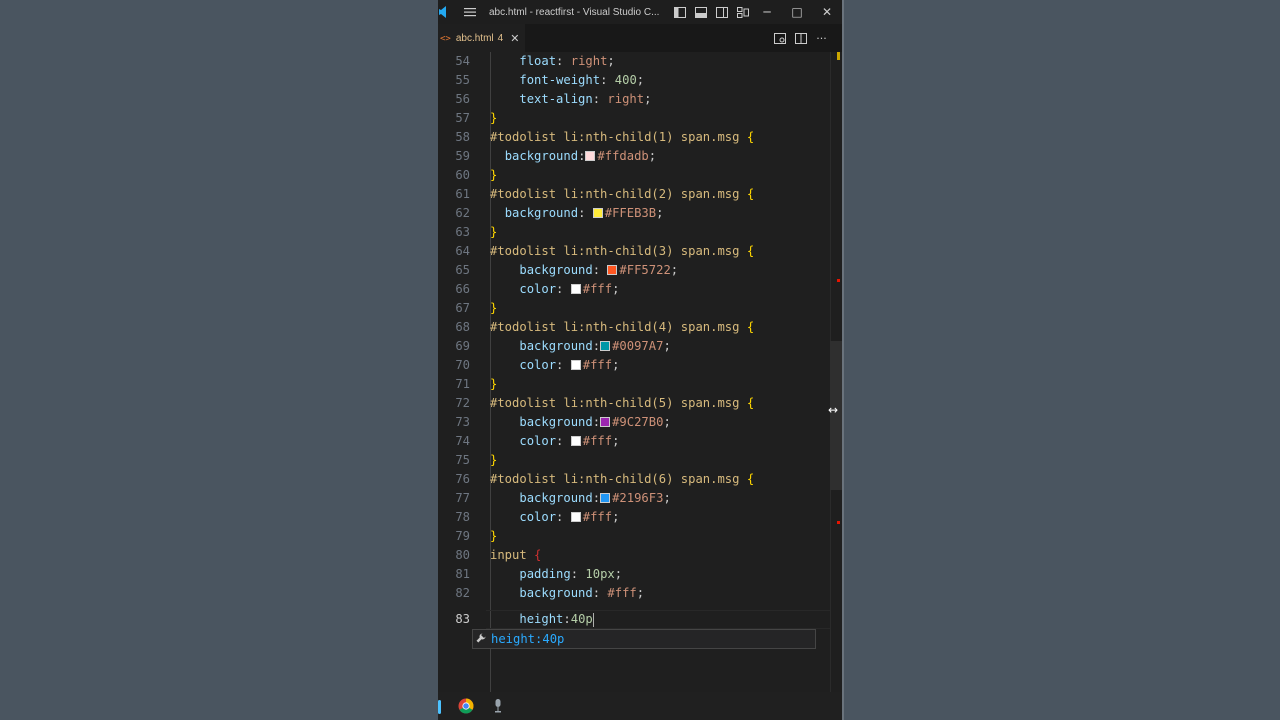 The image size is (1280, 720). I want to click on menu-hamburger-icon, so click(470, 12).